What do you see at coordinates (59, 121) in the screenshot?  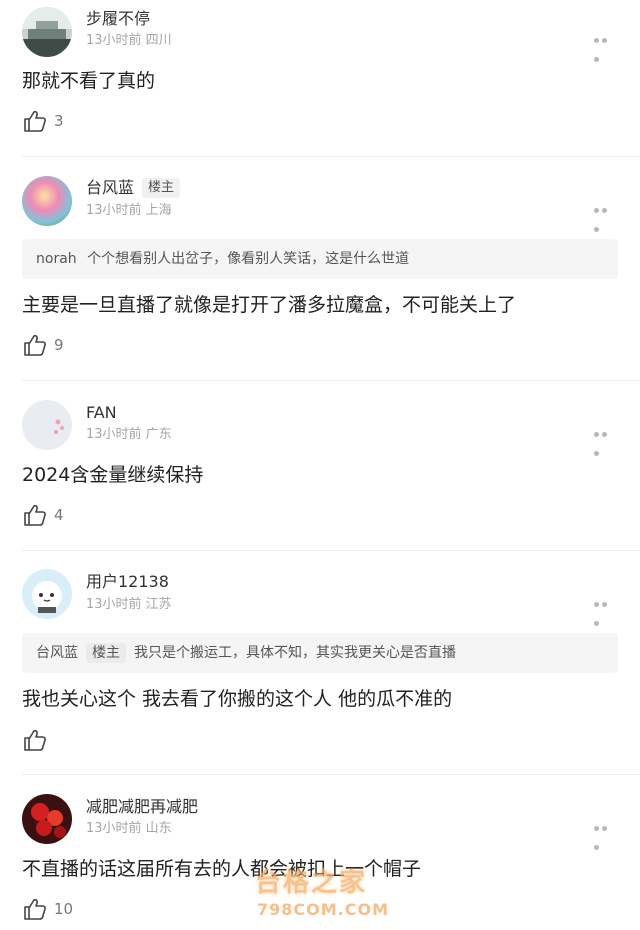 I see `like-count: 3` at bounding box center [59, 121].